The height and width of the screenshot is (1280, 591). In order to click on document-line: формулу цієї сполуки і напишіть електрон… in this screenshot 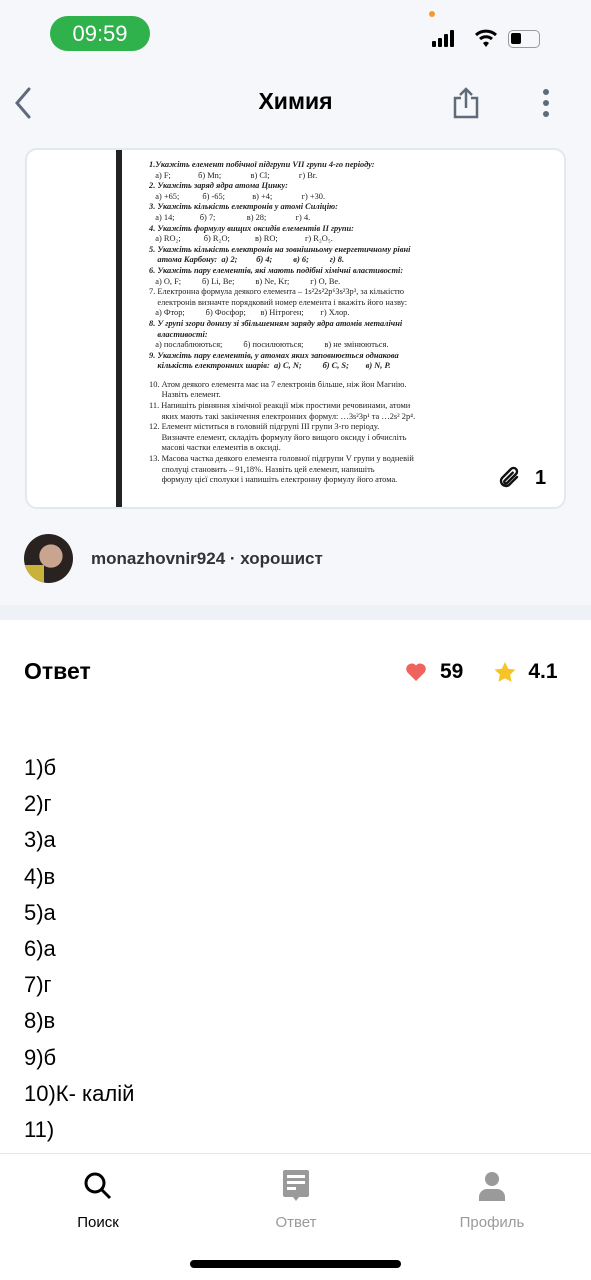, I will do `click(273, 480)`.